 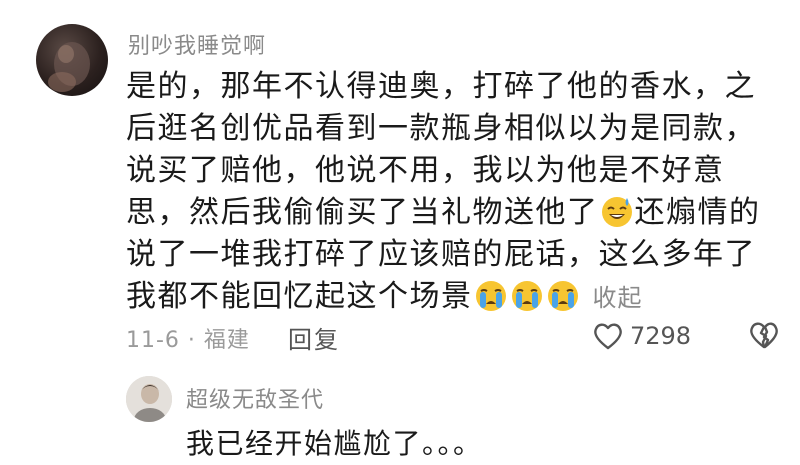 I want to click on like-button: 7298, so click(x=641, y=336).